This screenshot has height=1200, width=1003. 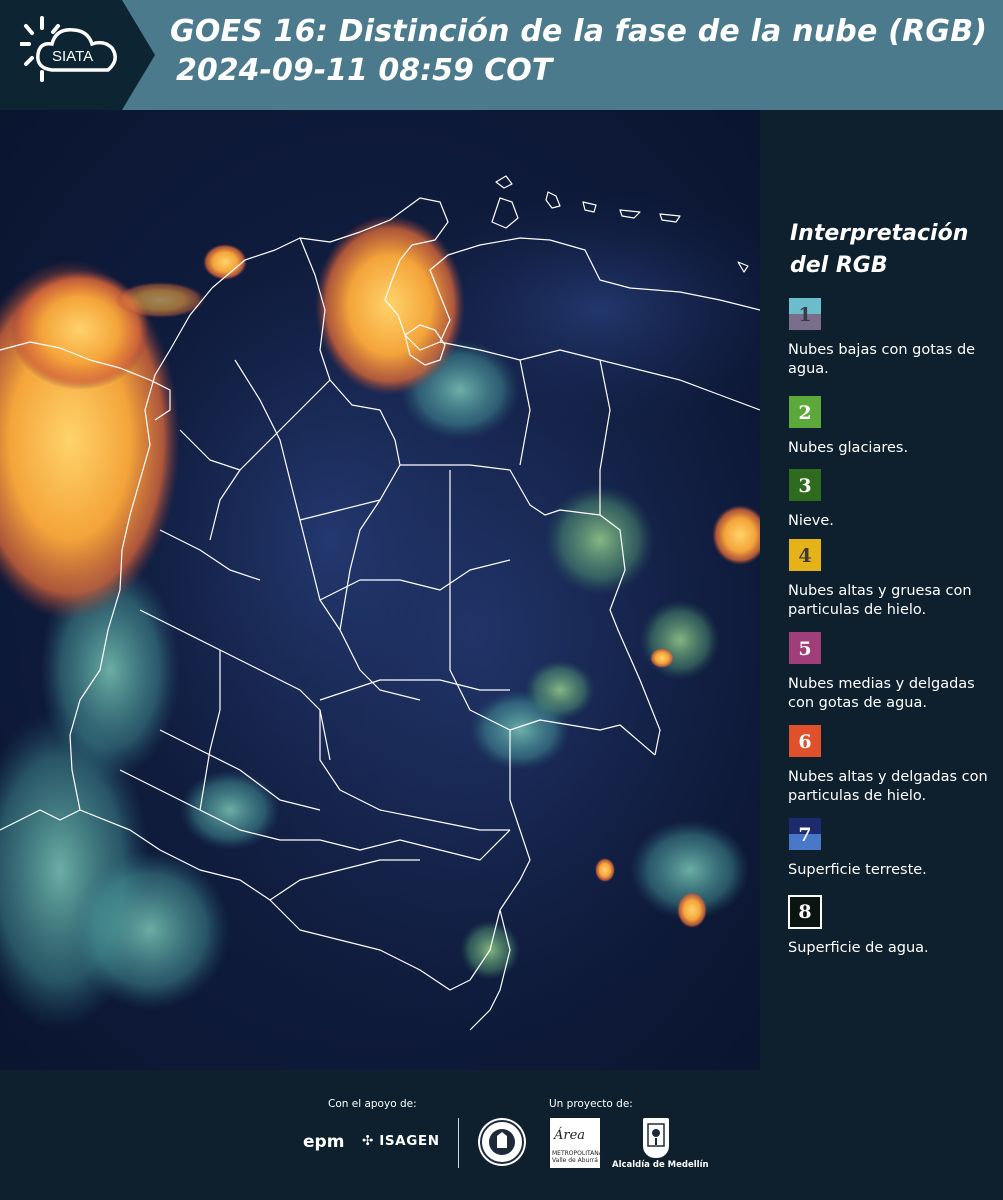 What do you see at coordinates (888, 338) in the screenshot?
I see `legend-item-1: 1 Nubes bajas con gotas de agua.` at bounding box center [888, 338].